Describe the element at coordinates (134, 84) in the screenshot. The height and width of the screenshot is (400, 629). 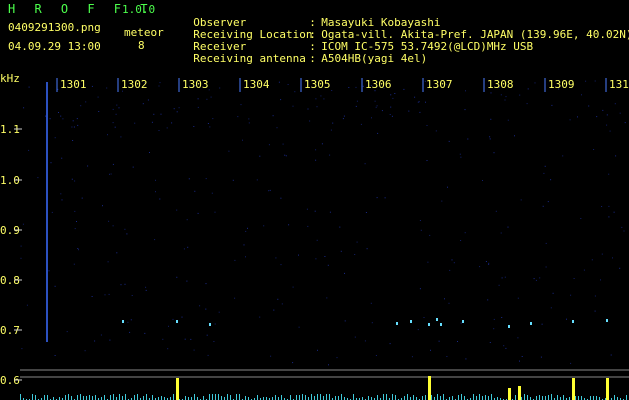
I see `time-tick-label: 1302` at that location.